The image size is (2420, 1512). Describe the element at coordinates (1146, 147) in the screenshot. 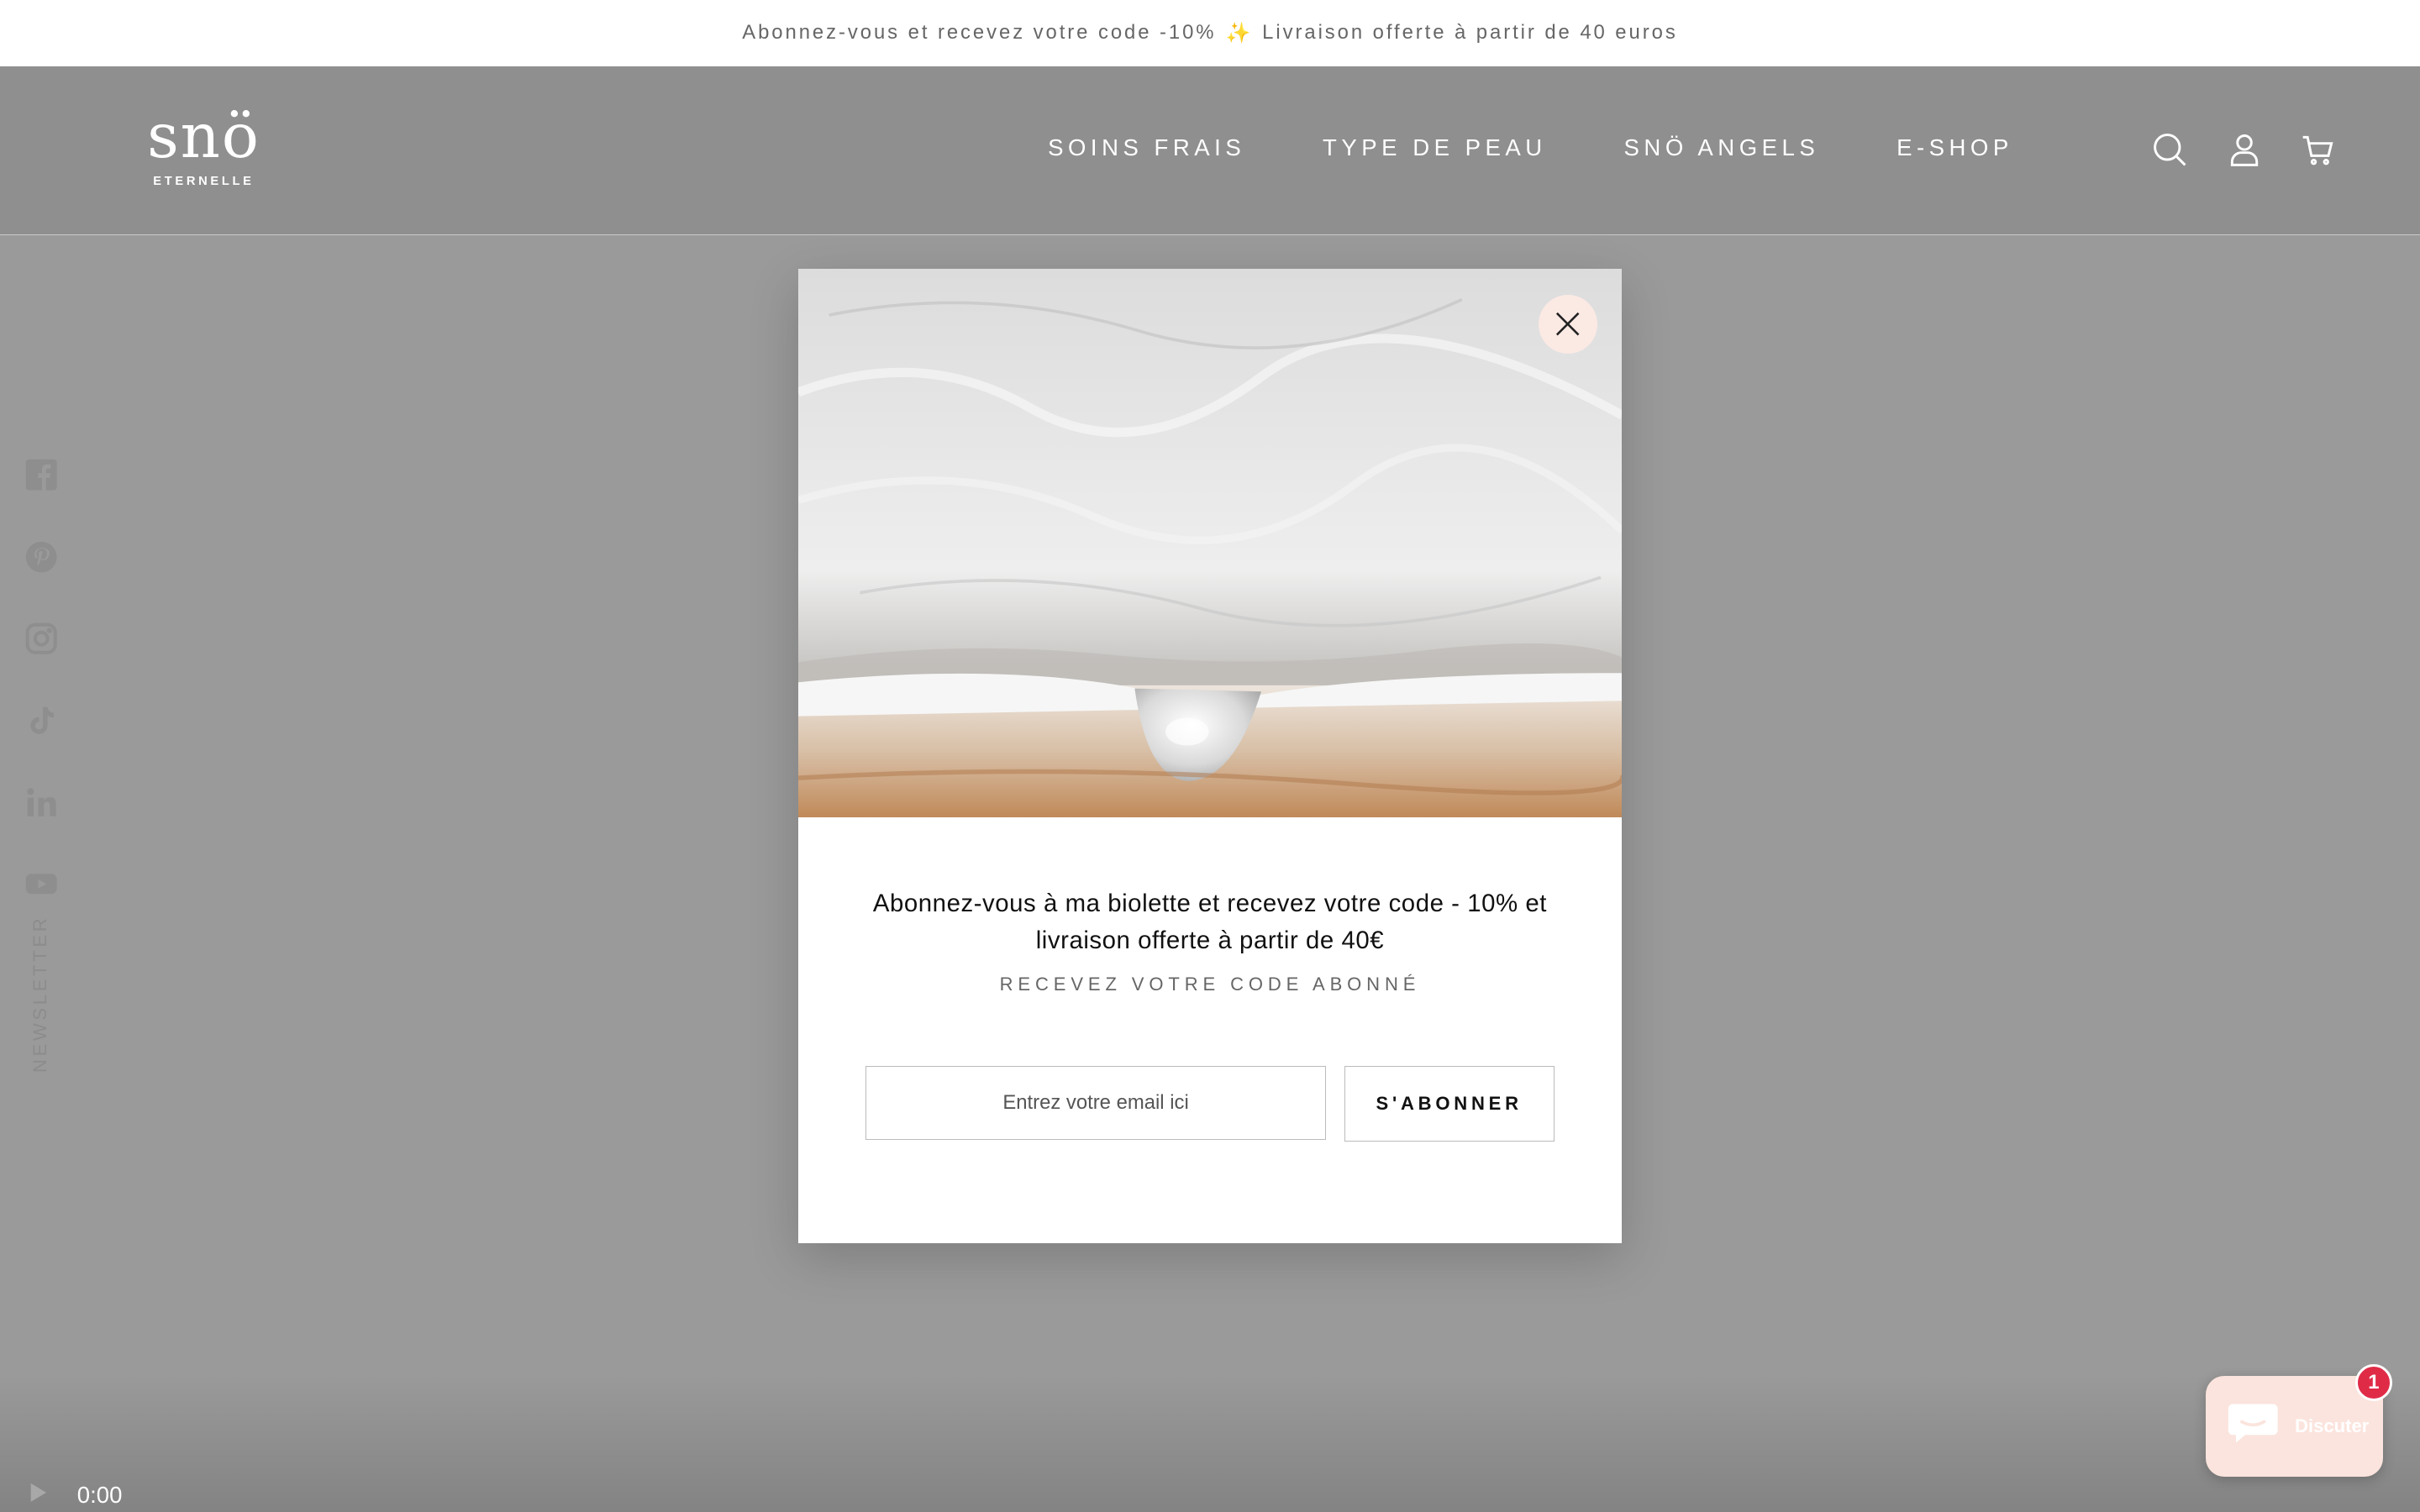

I see `nav-item-soins-frais: SOINS FRAIS` at that location.